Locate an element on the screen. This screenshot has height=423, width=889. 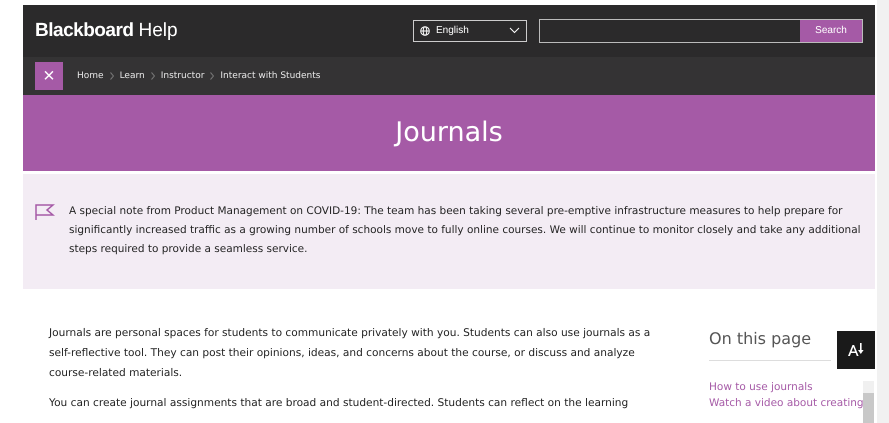
page-title: Journals is located at coordinates (449, 132).